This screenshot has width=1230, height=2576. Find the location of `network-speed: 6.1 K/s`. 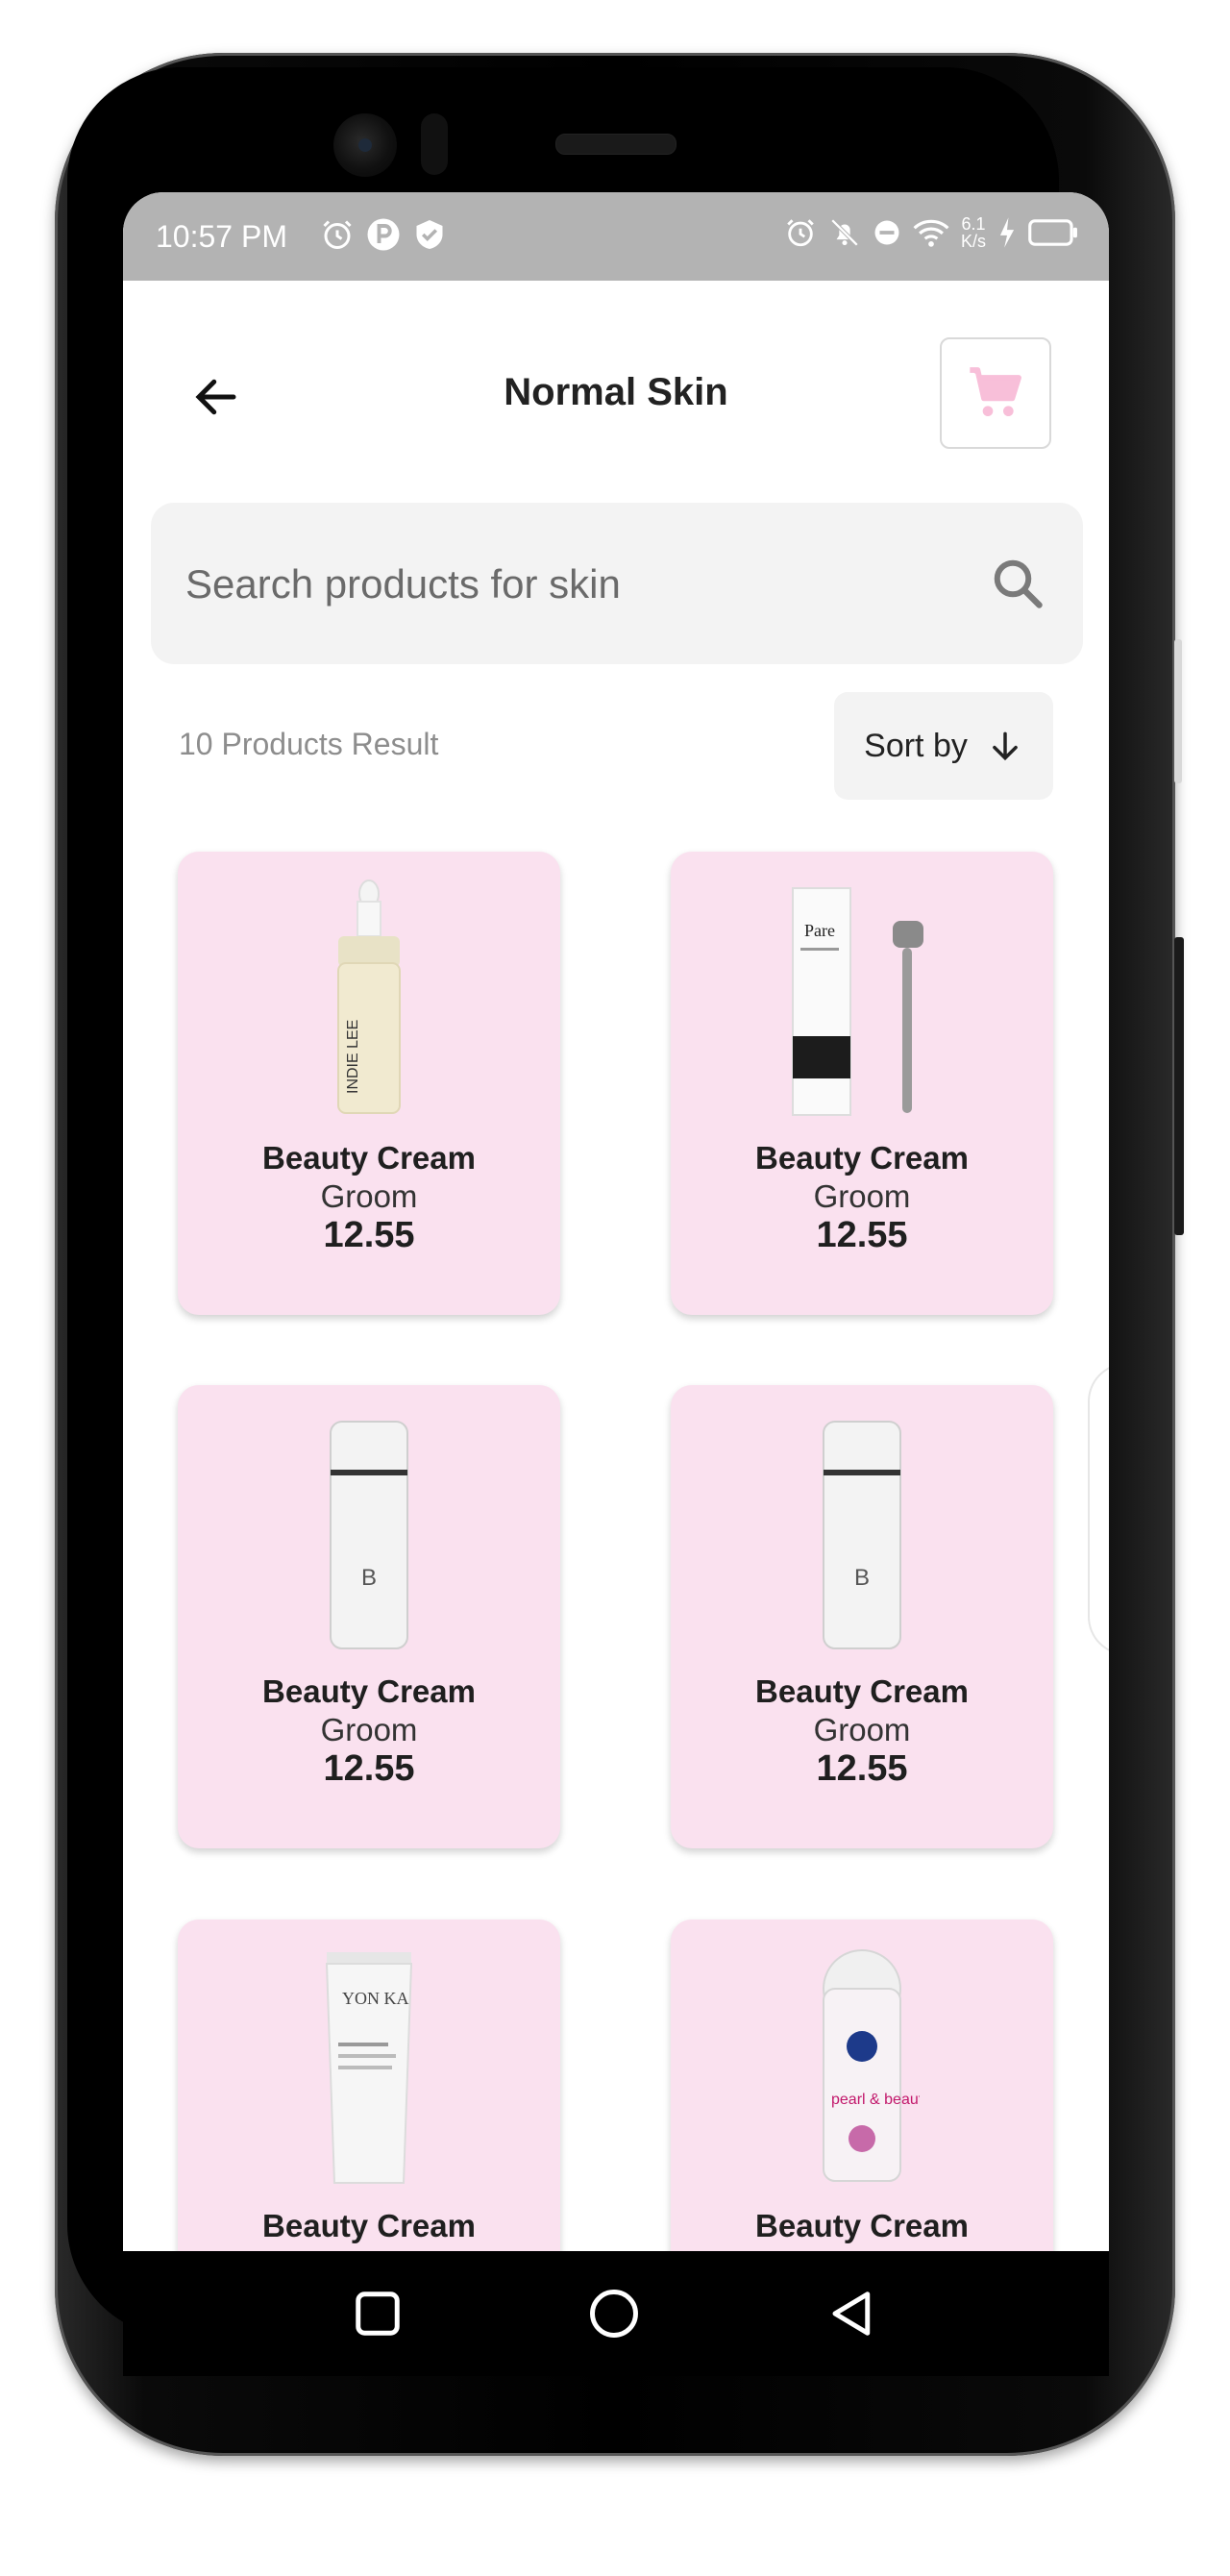

network-speed: 6.1 K/s is located at coordinates (974, 233).